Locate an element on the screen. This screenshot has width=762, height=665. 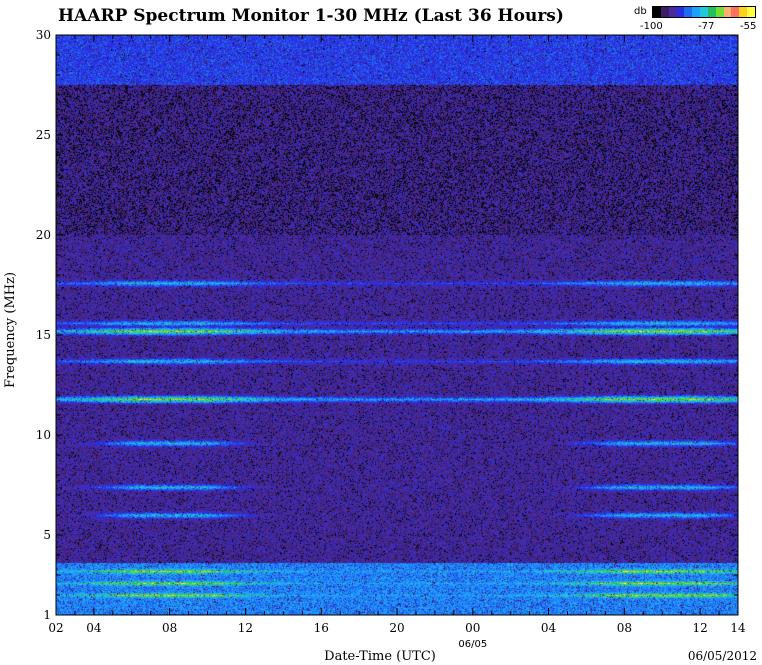
y-tick-label: 30 is located at coordinates (43, 35).